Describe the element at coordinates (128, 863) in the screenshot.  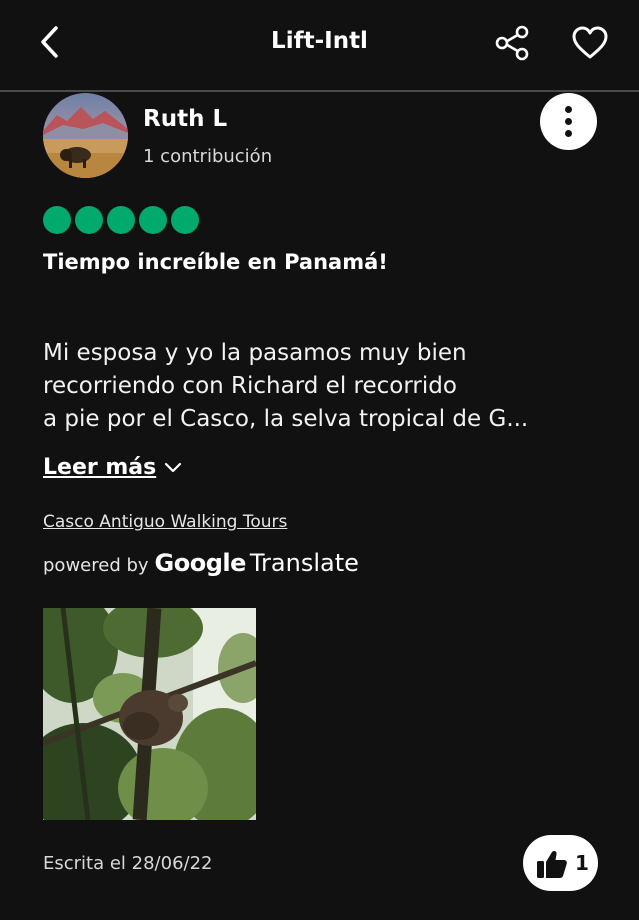
I see `written-date: Escrita el 28/06/22` at that location.